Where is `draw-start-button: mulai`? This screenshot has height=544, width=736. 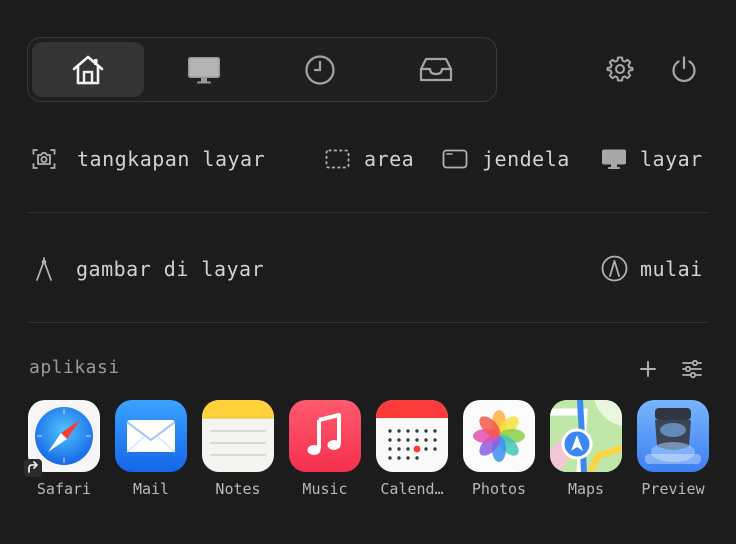 draw-start-button: mulai is located at coordinates (652, 268).